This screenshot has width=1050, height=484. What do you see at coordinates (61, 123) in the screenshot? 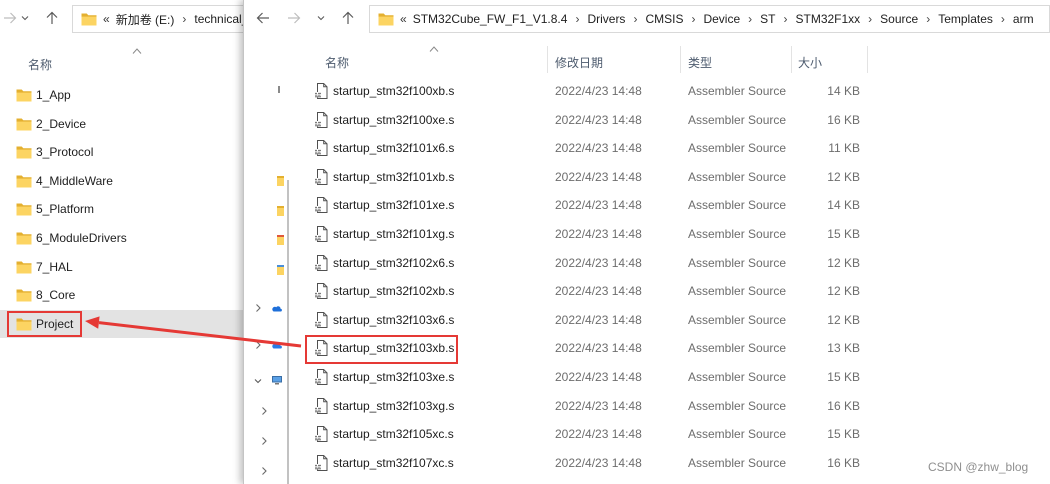
I see `folder-name: 2_Device` at bounding box center [61, 123].